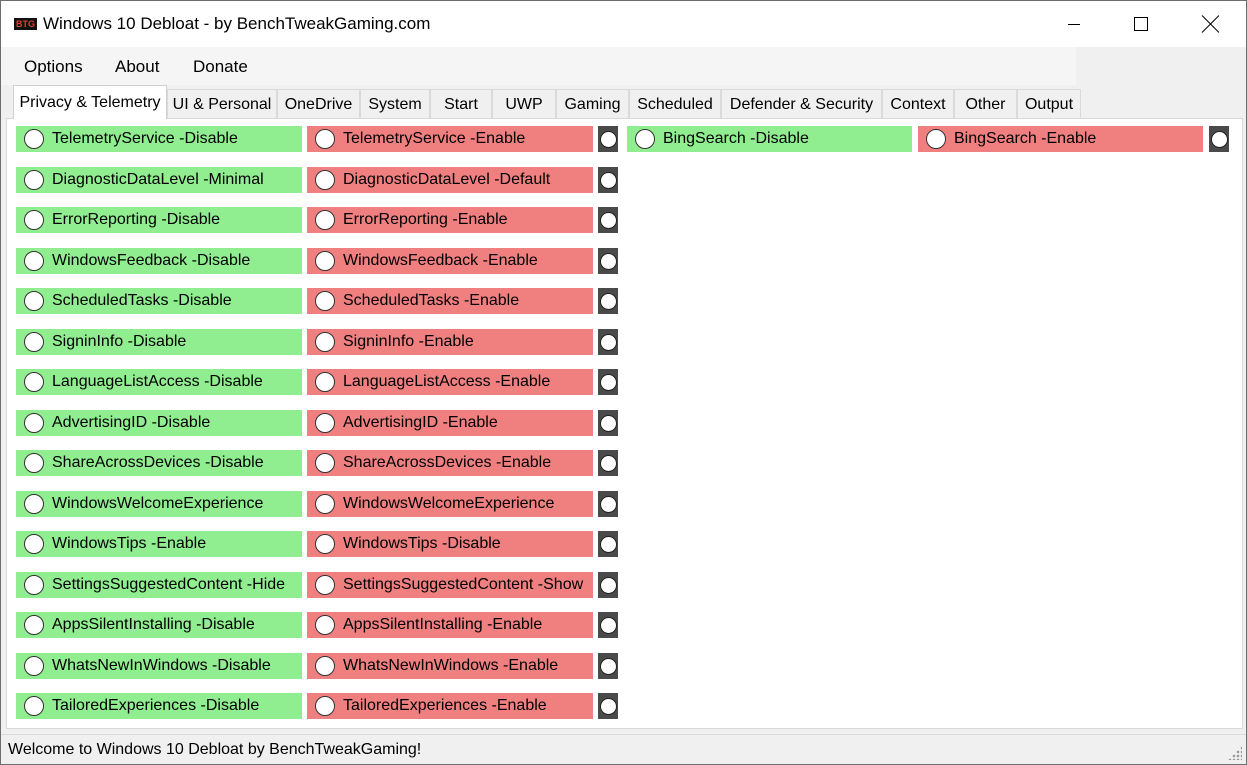 The height and width of the screenshot is (765, 1247). What do you see at coordinates (524, 104) in the screenshot?
I see `tab-uwp: UWP` at bounding box center [524, 104].